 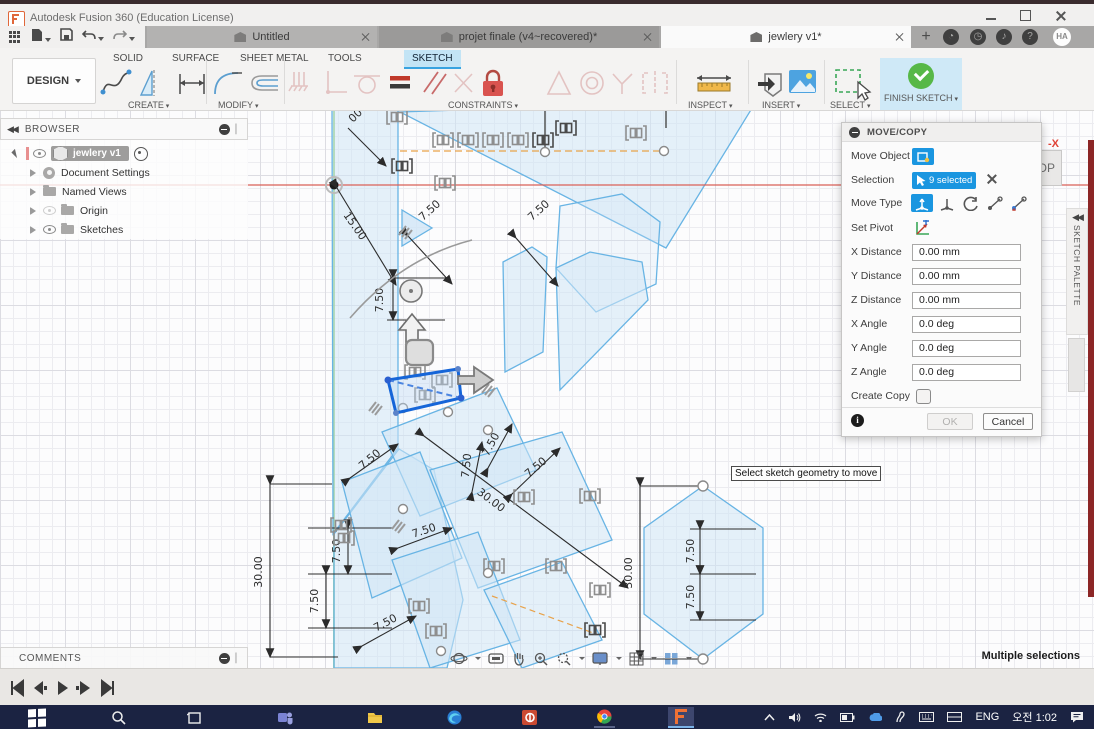 I want to click on insert-group-label: INSERT, so click(x=781, y=105).